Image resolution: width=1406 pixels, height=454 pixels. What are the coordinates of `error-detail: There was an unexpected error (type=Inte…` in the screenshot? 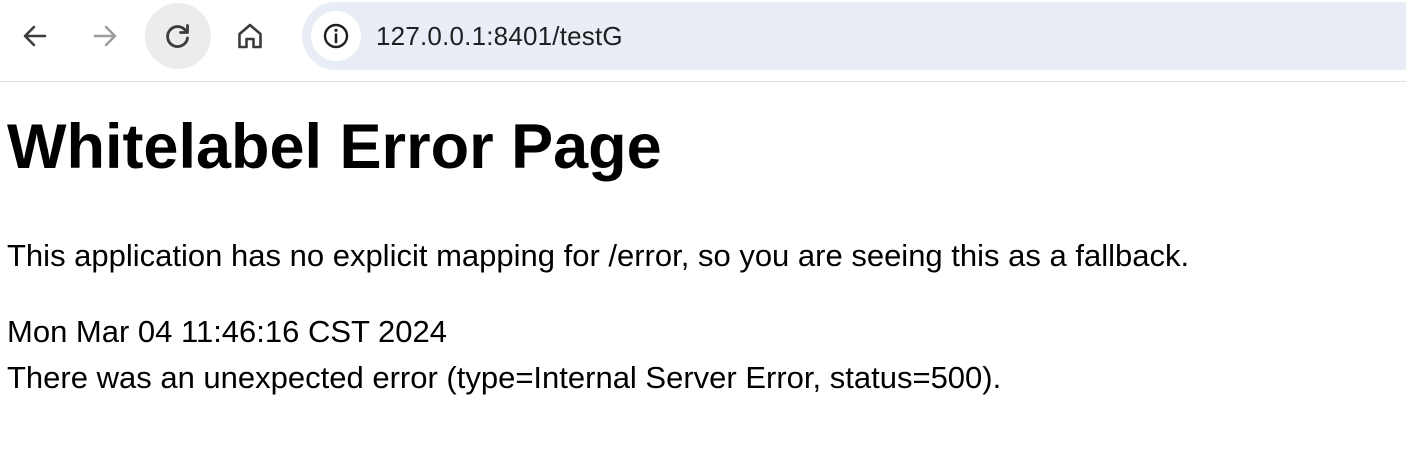 It's located at (504, 377).